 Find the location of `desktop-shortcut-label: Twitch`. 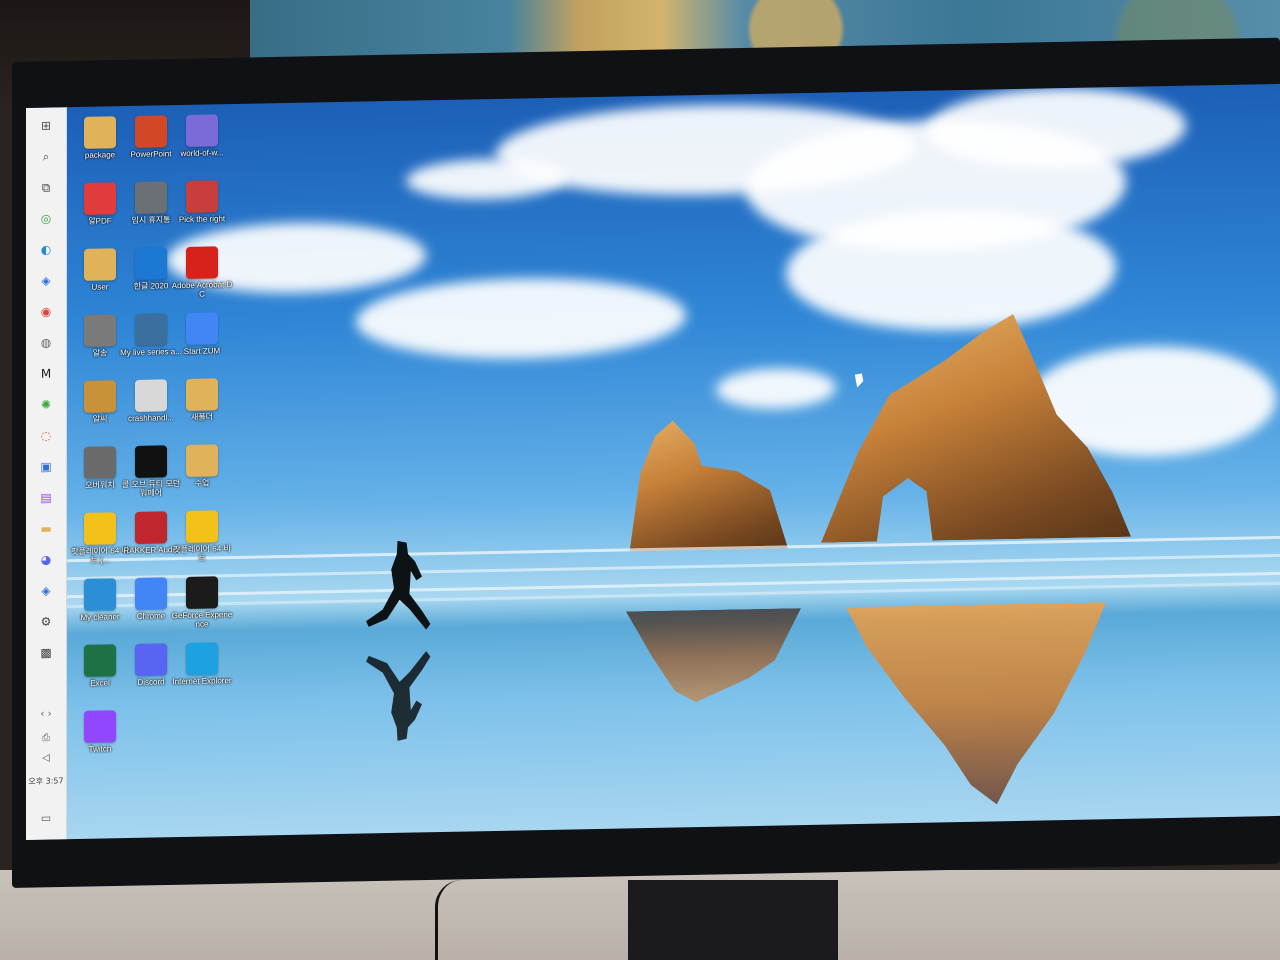

desktop-shortcut-label: Twitch is located at coordinates (100, 749).